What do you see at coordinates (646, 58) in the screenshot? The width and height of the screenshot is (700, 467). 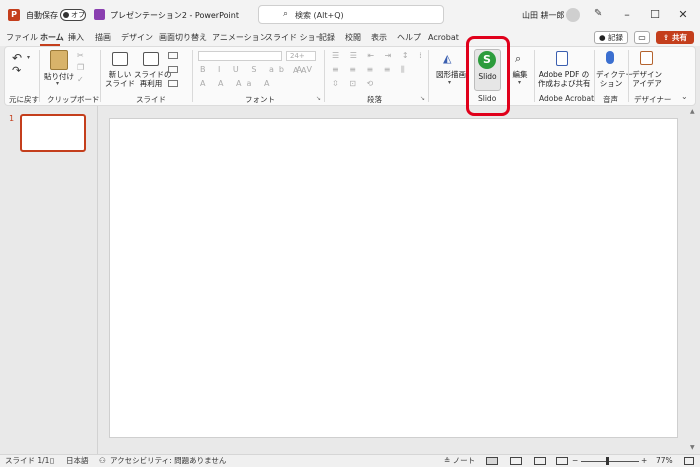 I see `design-ideas-icon` at bounding box center [646, 58].